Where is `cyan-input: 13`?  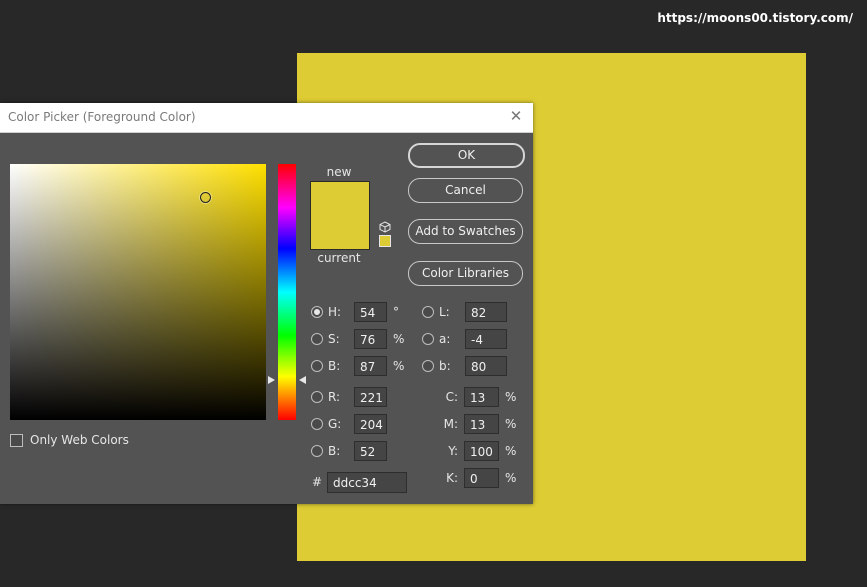 cyan-input: 13 is located at coordinates (481, 397).